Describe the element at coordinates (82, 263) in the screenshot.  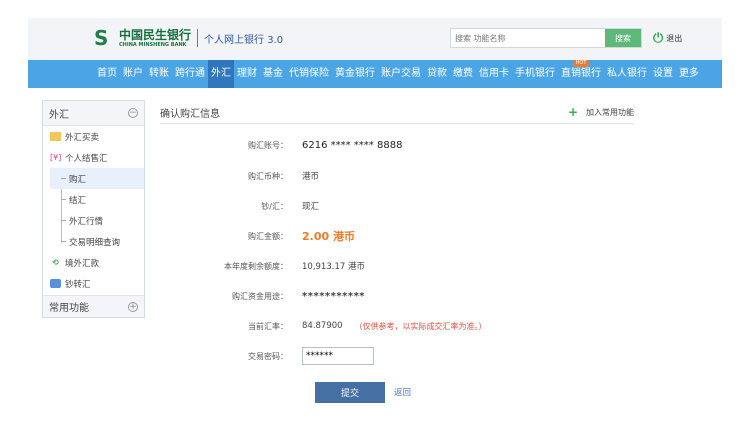
I see `sidebar-item-label: 境外汇款` at that location.